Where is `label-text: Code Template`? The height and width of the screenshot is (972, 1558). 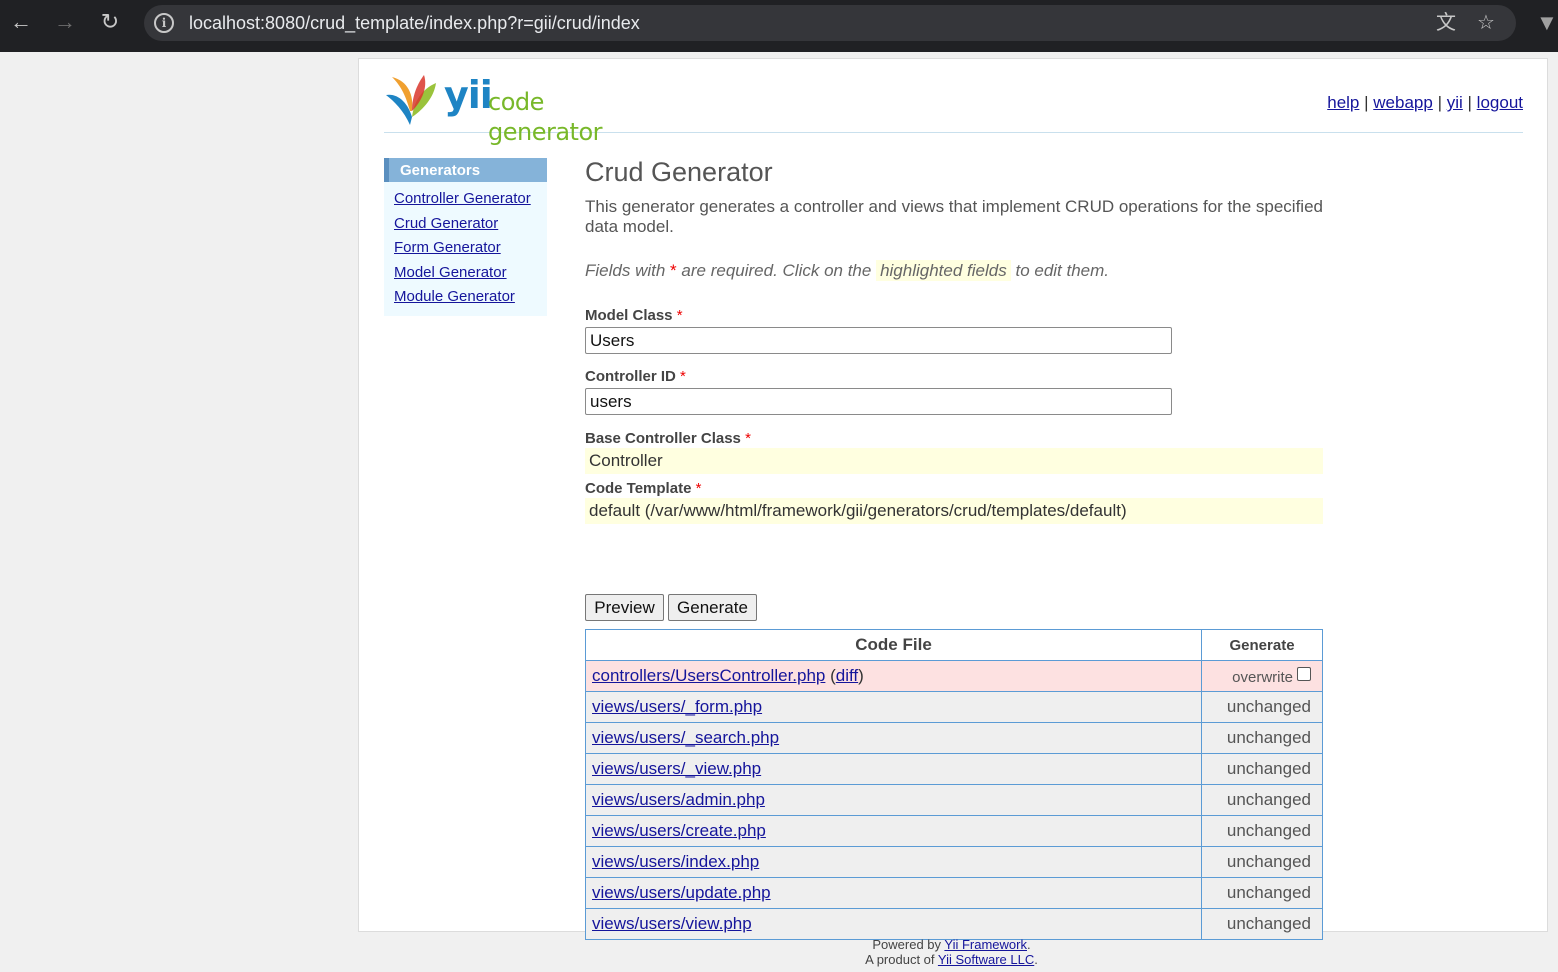 label-text: Code Template is located at coordinates (638, 488).